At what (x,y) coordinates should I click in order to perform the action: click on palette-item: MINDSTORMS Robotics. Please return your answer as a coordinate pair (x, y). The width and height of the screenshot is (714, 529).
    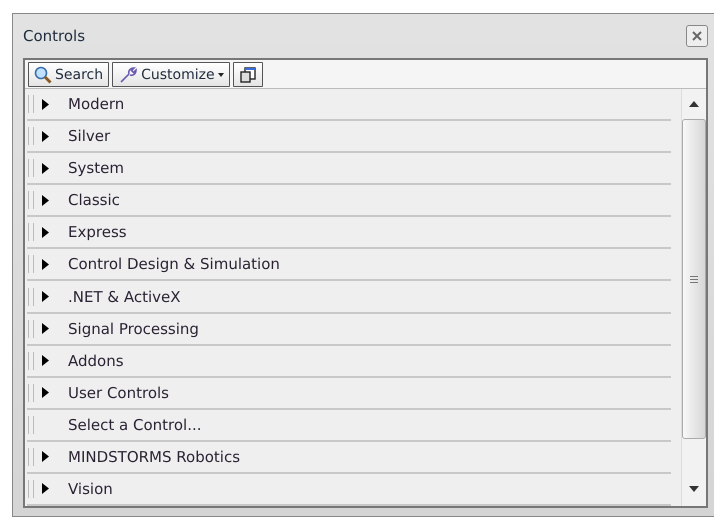
    Looking at the image, I should click on (154, 457).